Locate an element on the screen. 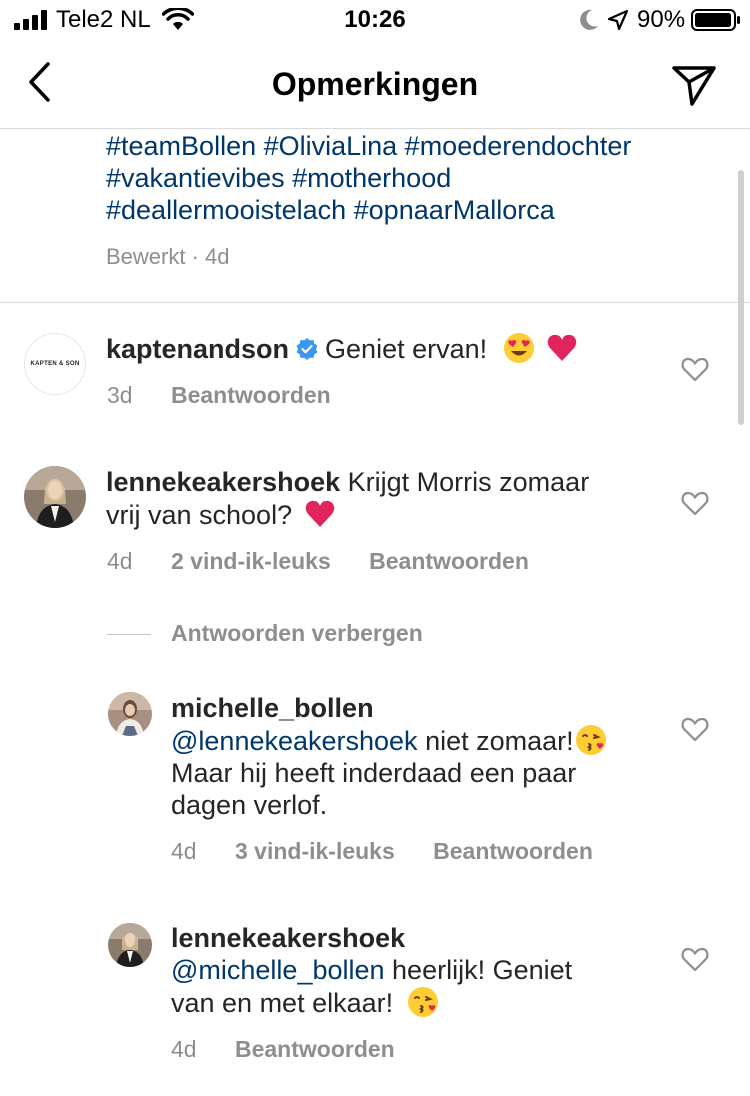  comment-time: 4d is located at coordinates (120, 561).